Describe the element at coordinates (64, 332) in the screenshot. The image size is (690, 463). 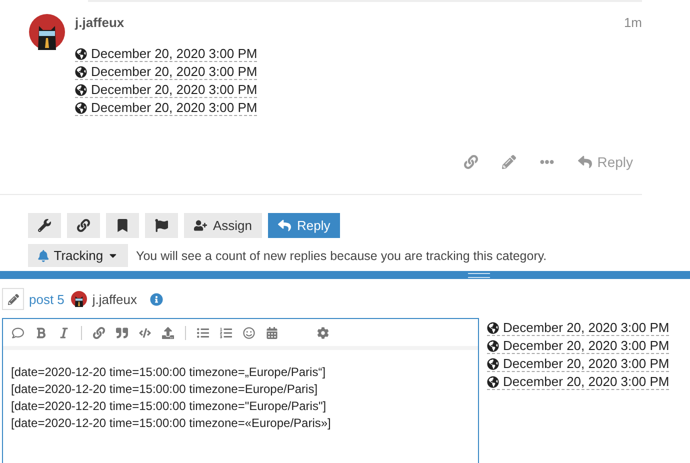
I see `italic-icon` at that location.